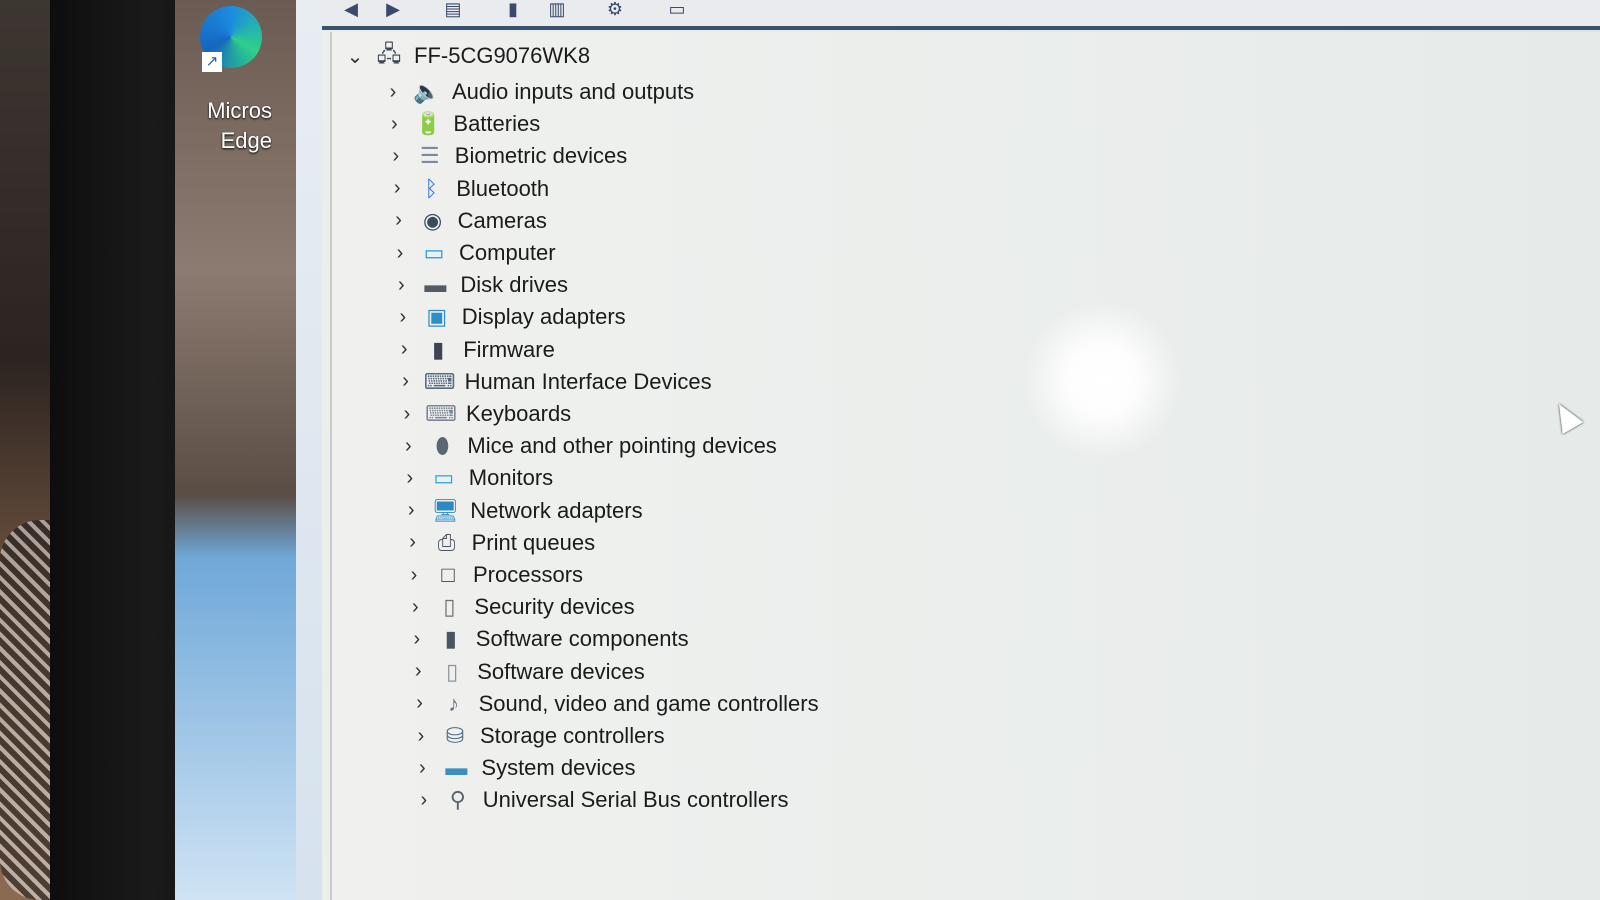 Image resolution: width=1600 pixels, height=900 pixels. I want to click on speaker-icon: 🔈, so click(427, 91).